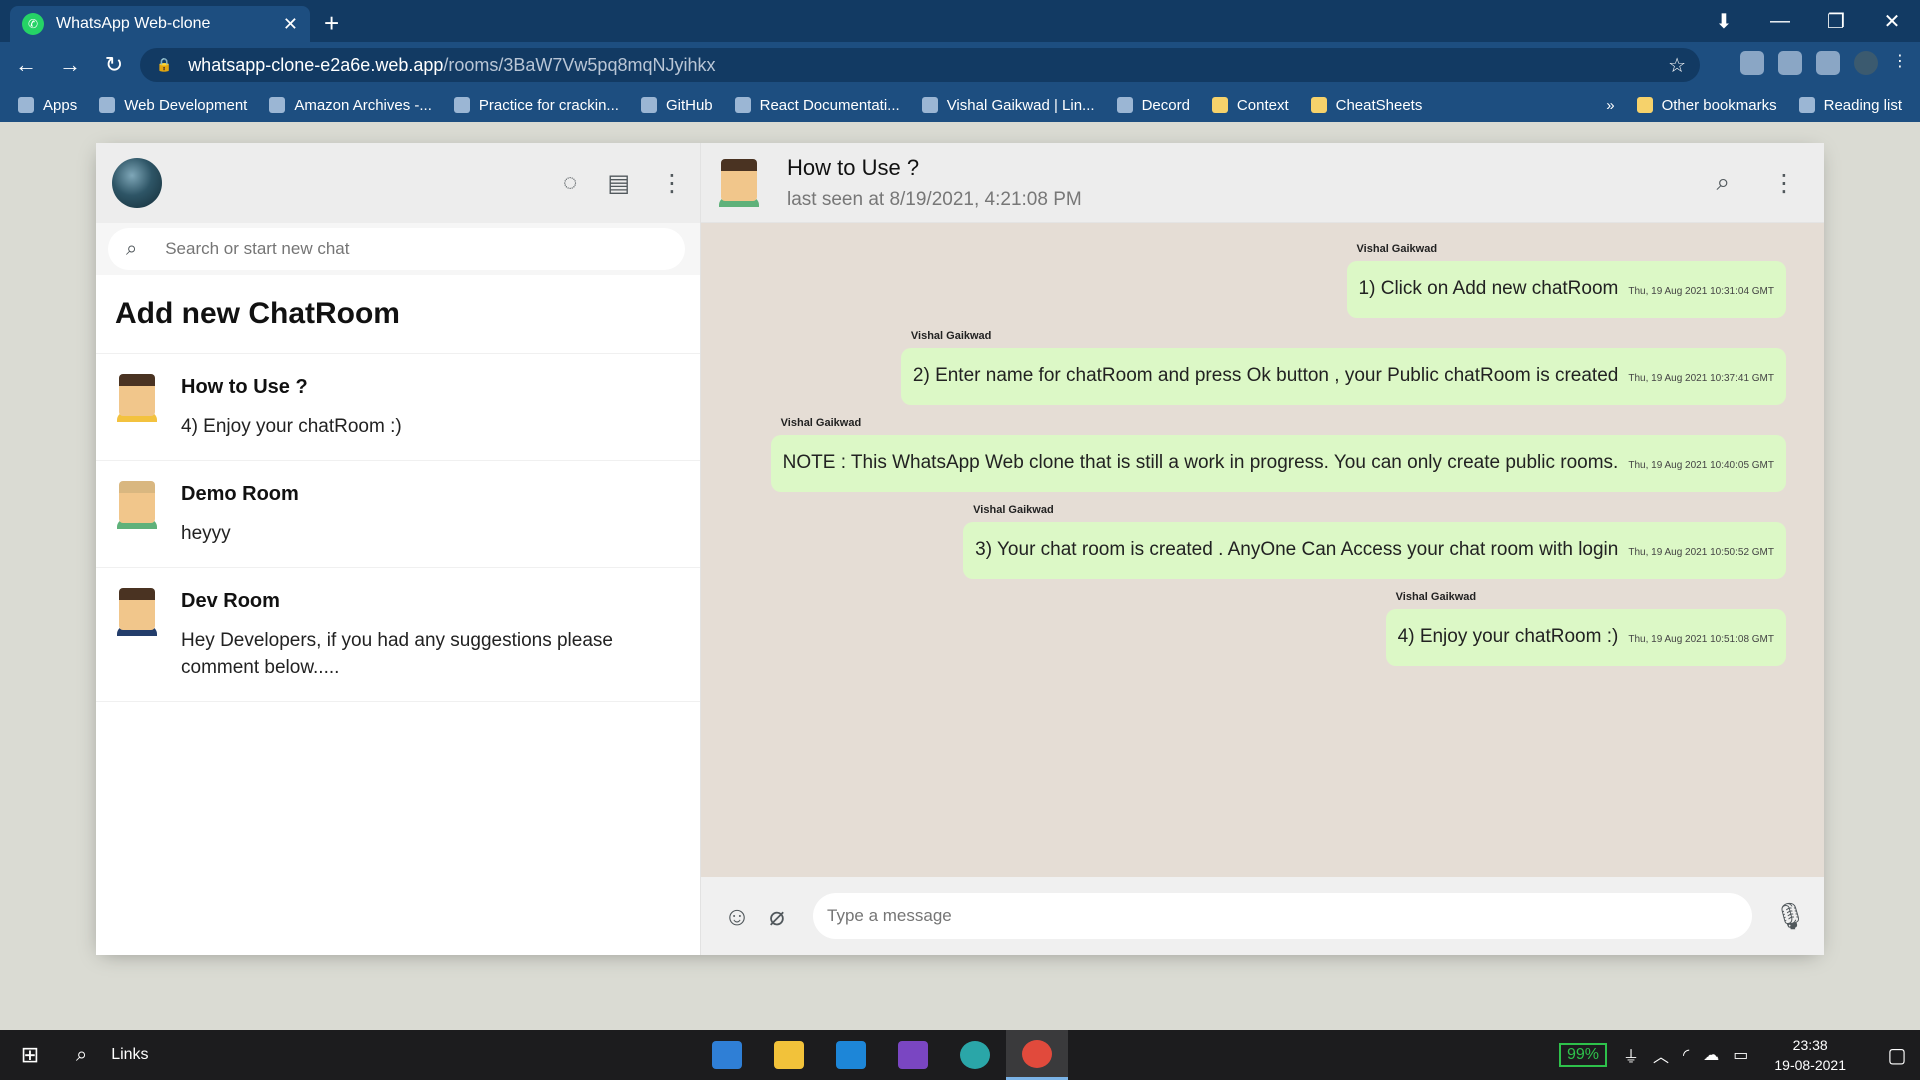  What do you see at coordinates (240, 494) in the screenshot?
I see `chat-name: Demo Room` at bounding box center [240, 494].